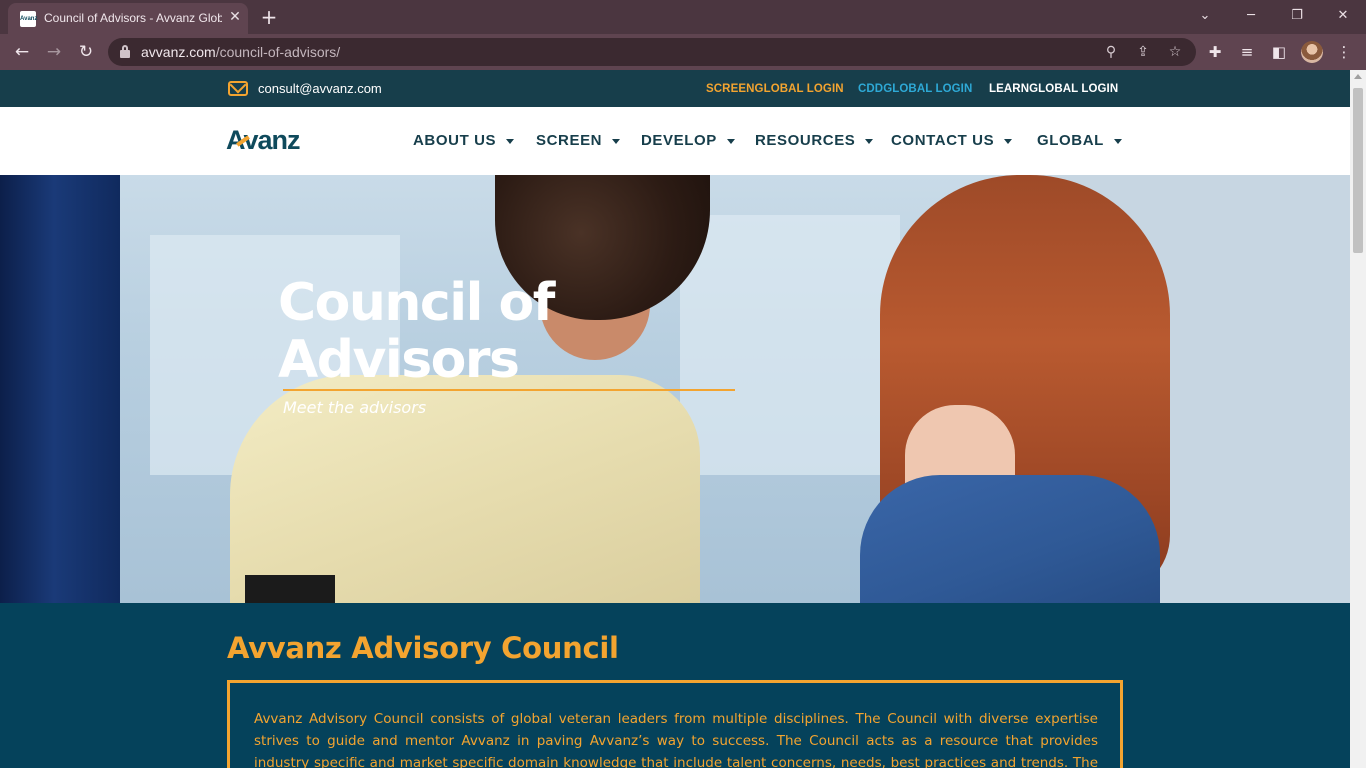  Describe the element at coordinates (28, 19) in the screenshot. I see `favicon-icon: Avanz` at that location.